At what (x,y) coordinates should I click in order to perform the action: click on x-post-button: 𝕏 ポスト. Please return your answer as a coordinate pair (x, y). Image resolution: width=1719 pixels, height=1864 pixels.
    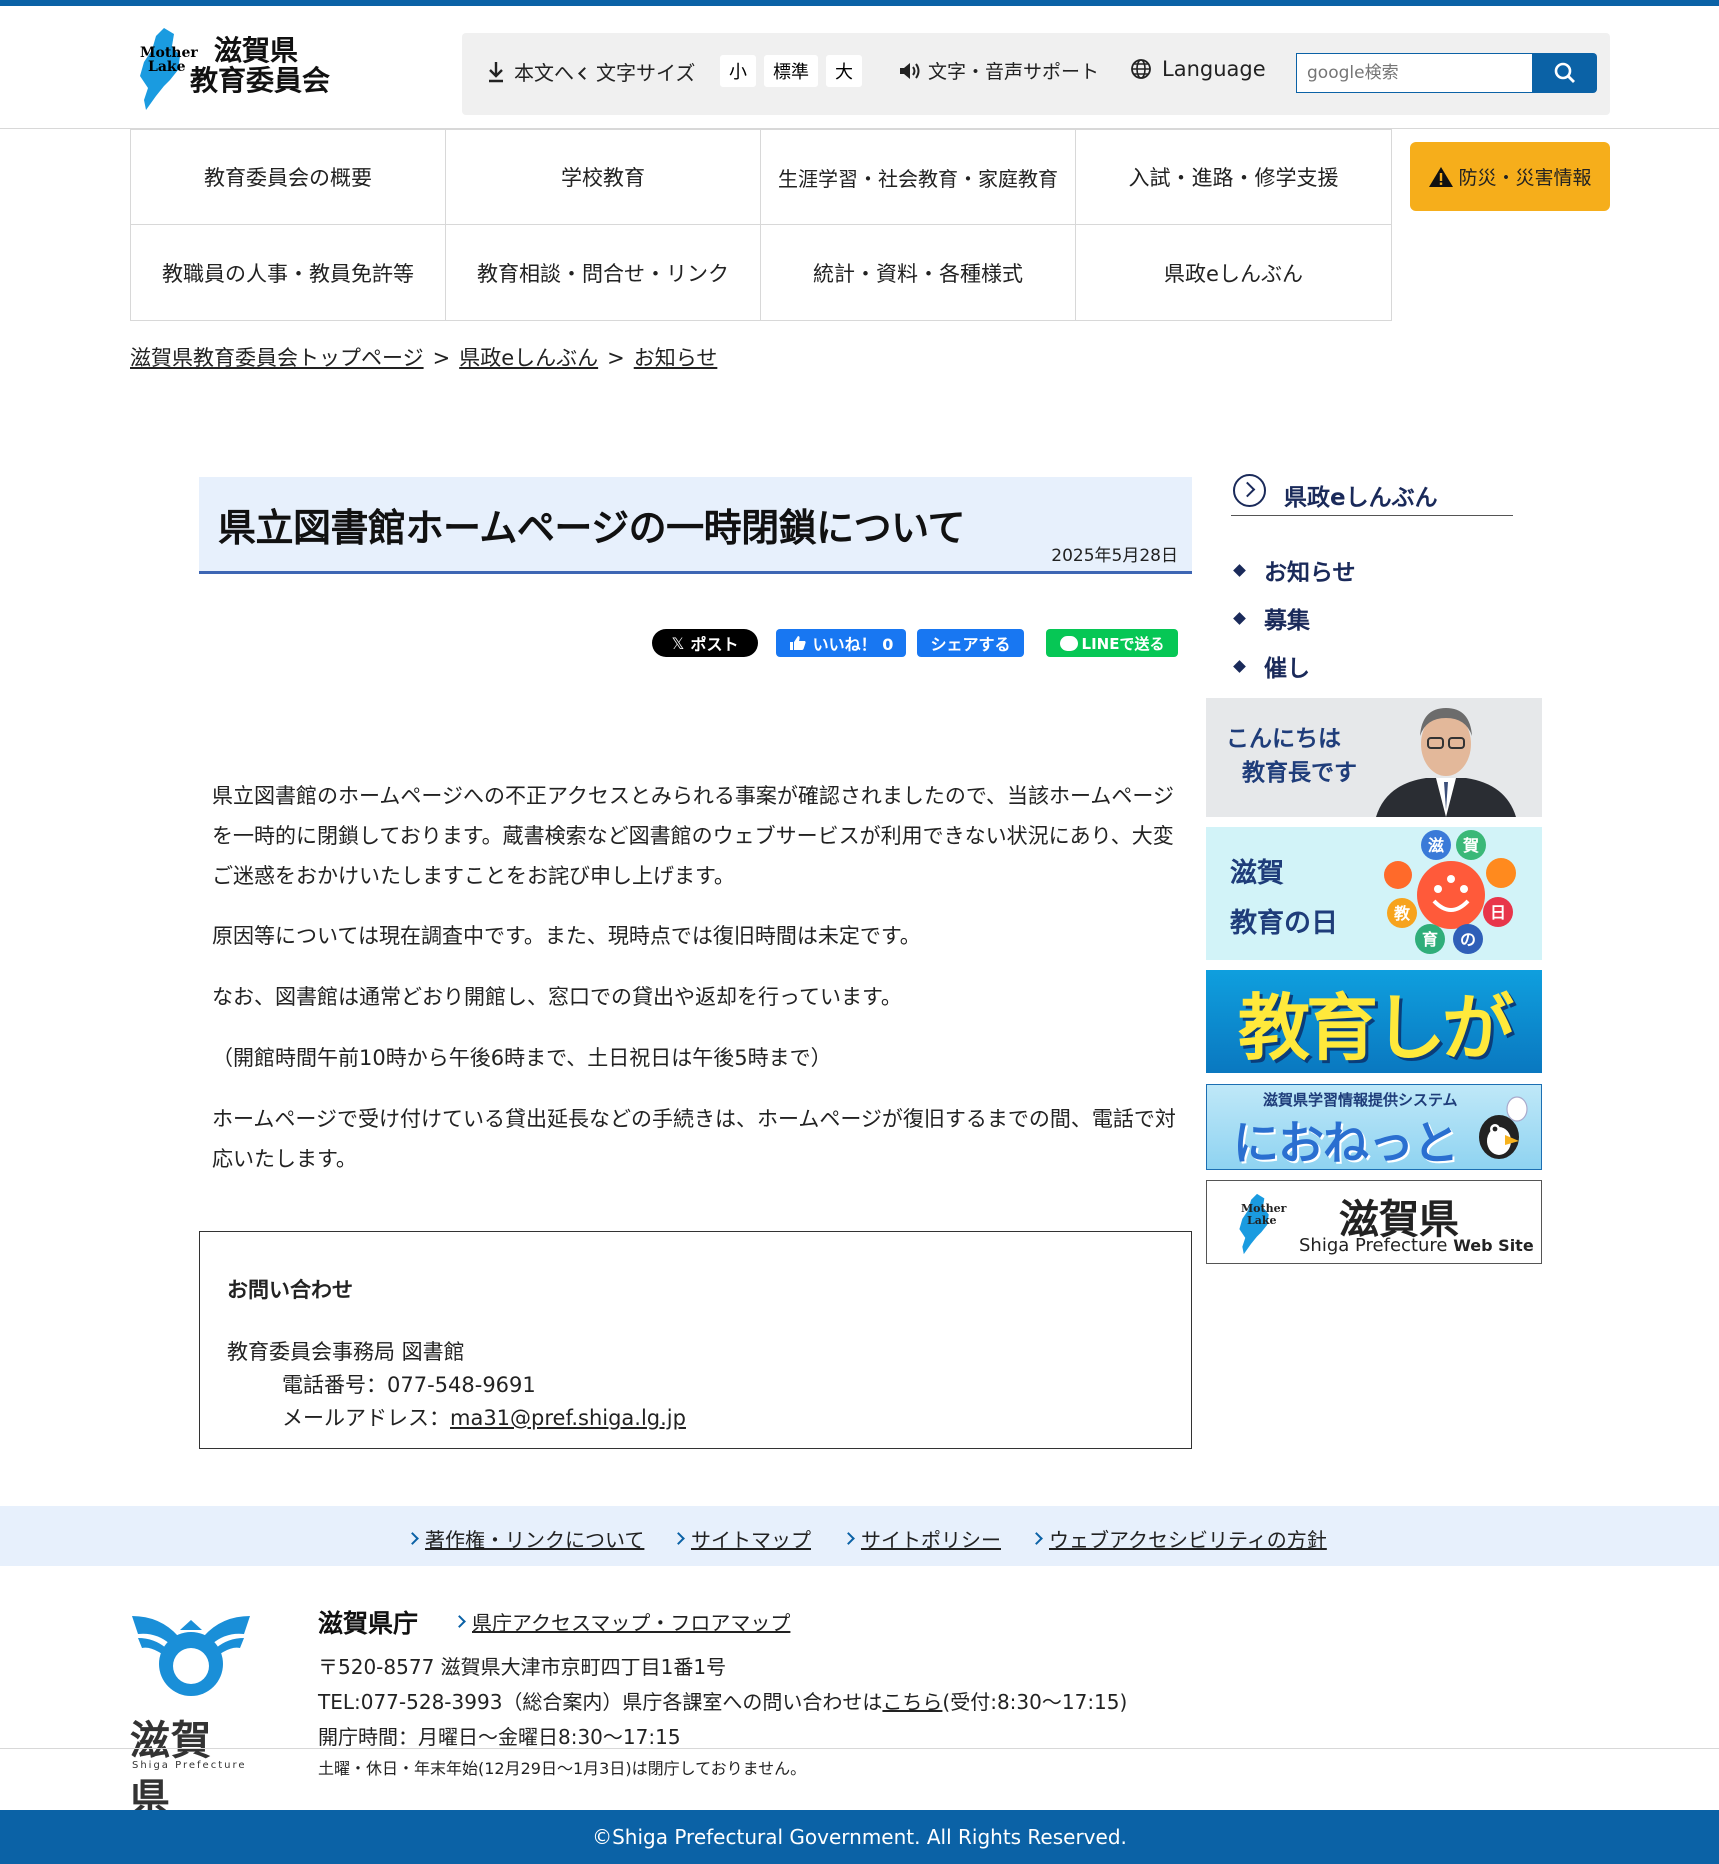
    Looking at the image, I should click on (705, 643).